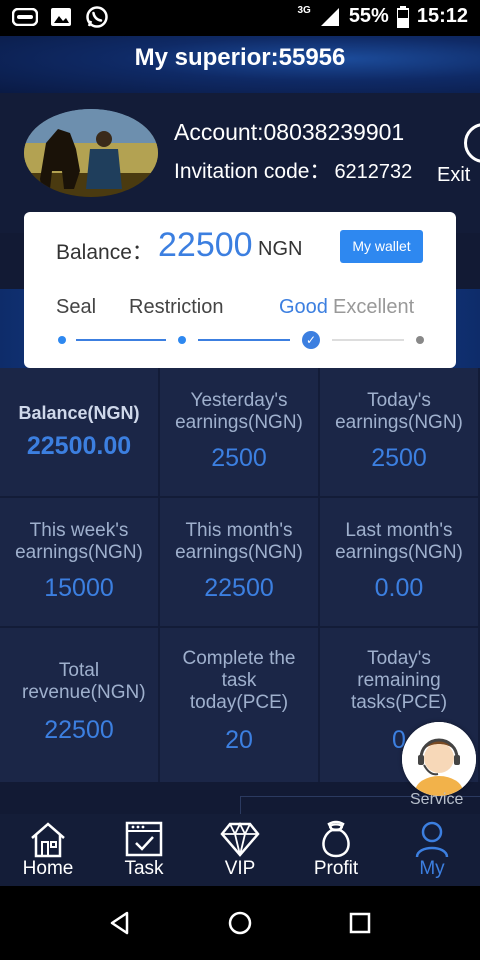 Image resolution: width=480 pixels, height=960 pixels. I want to click on nav-label: Task, so click(144, 868).